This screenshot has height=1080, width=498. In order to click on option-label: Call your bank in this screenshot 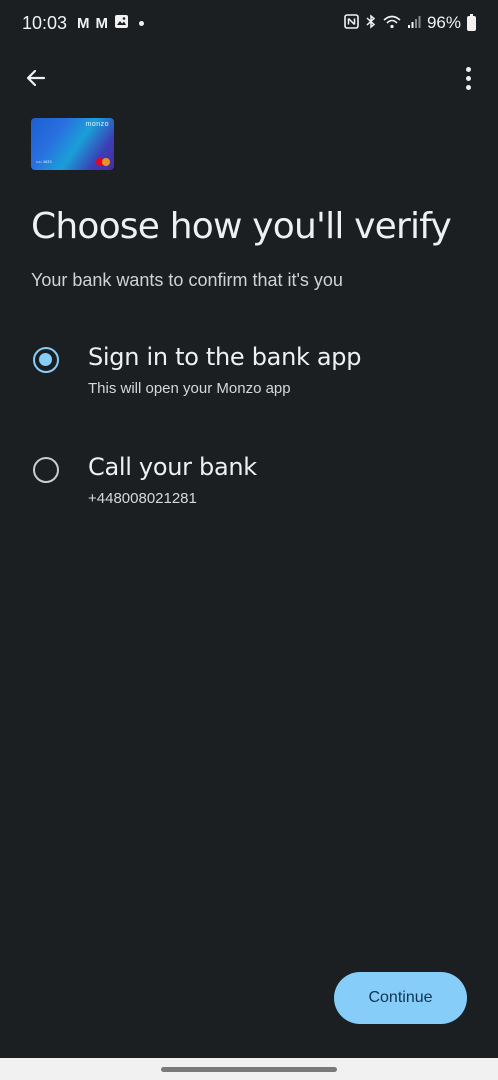, I will do `click(172, 467)`.